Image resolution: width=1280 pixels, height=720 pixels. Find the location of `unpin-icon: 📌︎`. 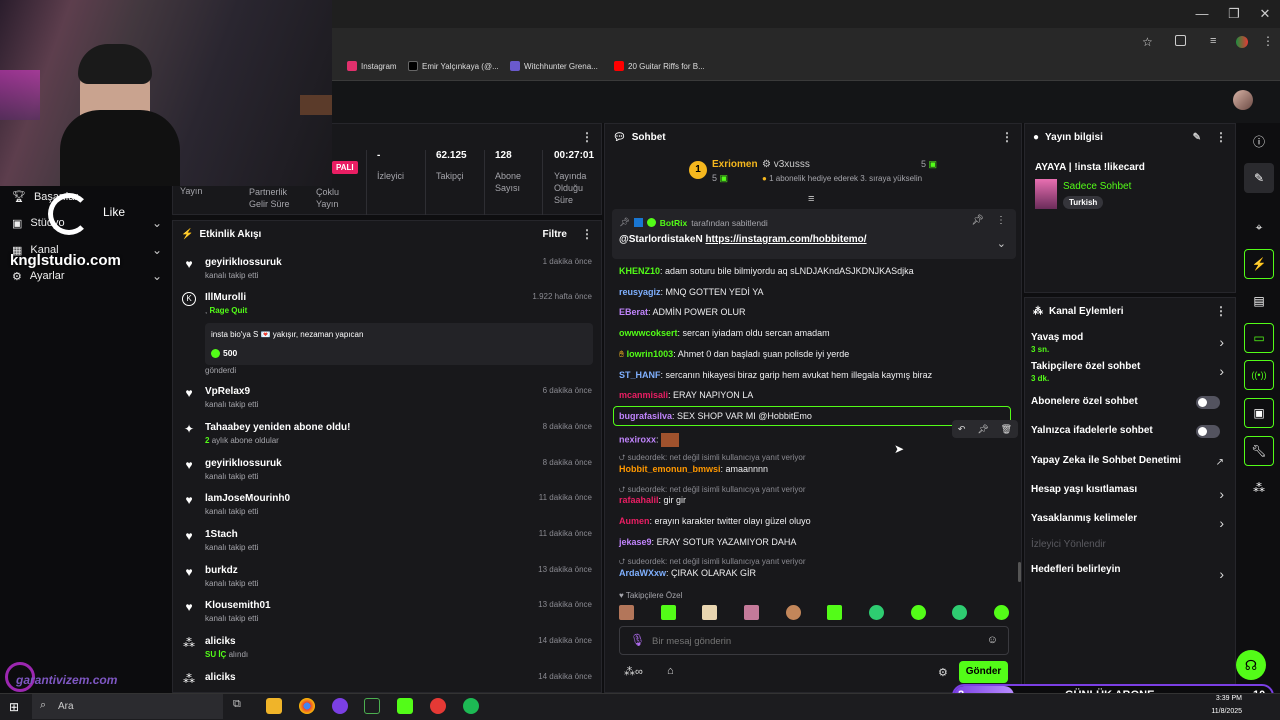

unpin-icon: 📌︎ is located at coordinates (977, 220).